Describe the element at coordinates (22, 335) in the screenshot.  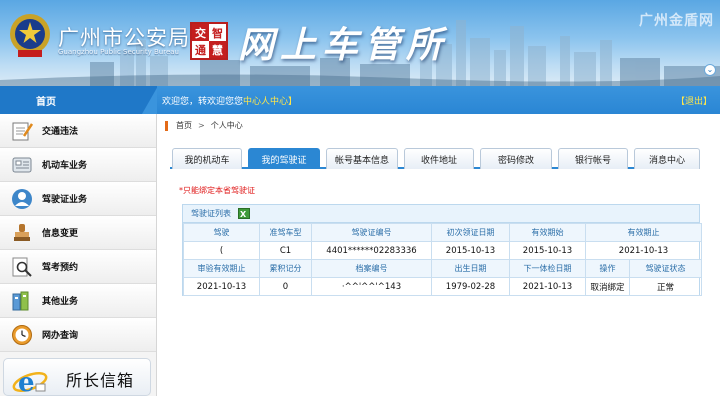
I see `clock-icon` at that location.